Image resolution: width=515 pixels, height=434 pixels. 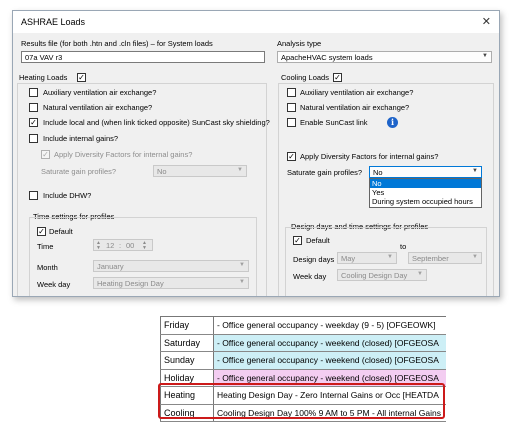 What do you see at coordinates (143, 57) in the screenshot?
I see `results-file-input: 07a VAV r3` at bounding box center [143, 57].